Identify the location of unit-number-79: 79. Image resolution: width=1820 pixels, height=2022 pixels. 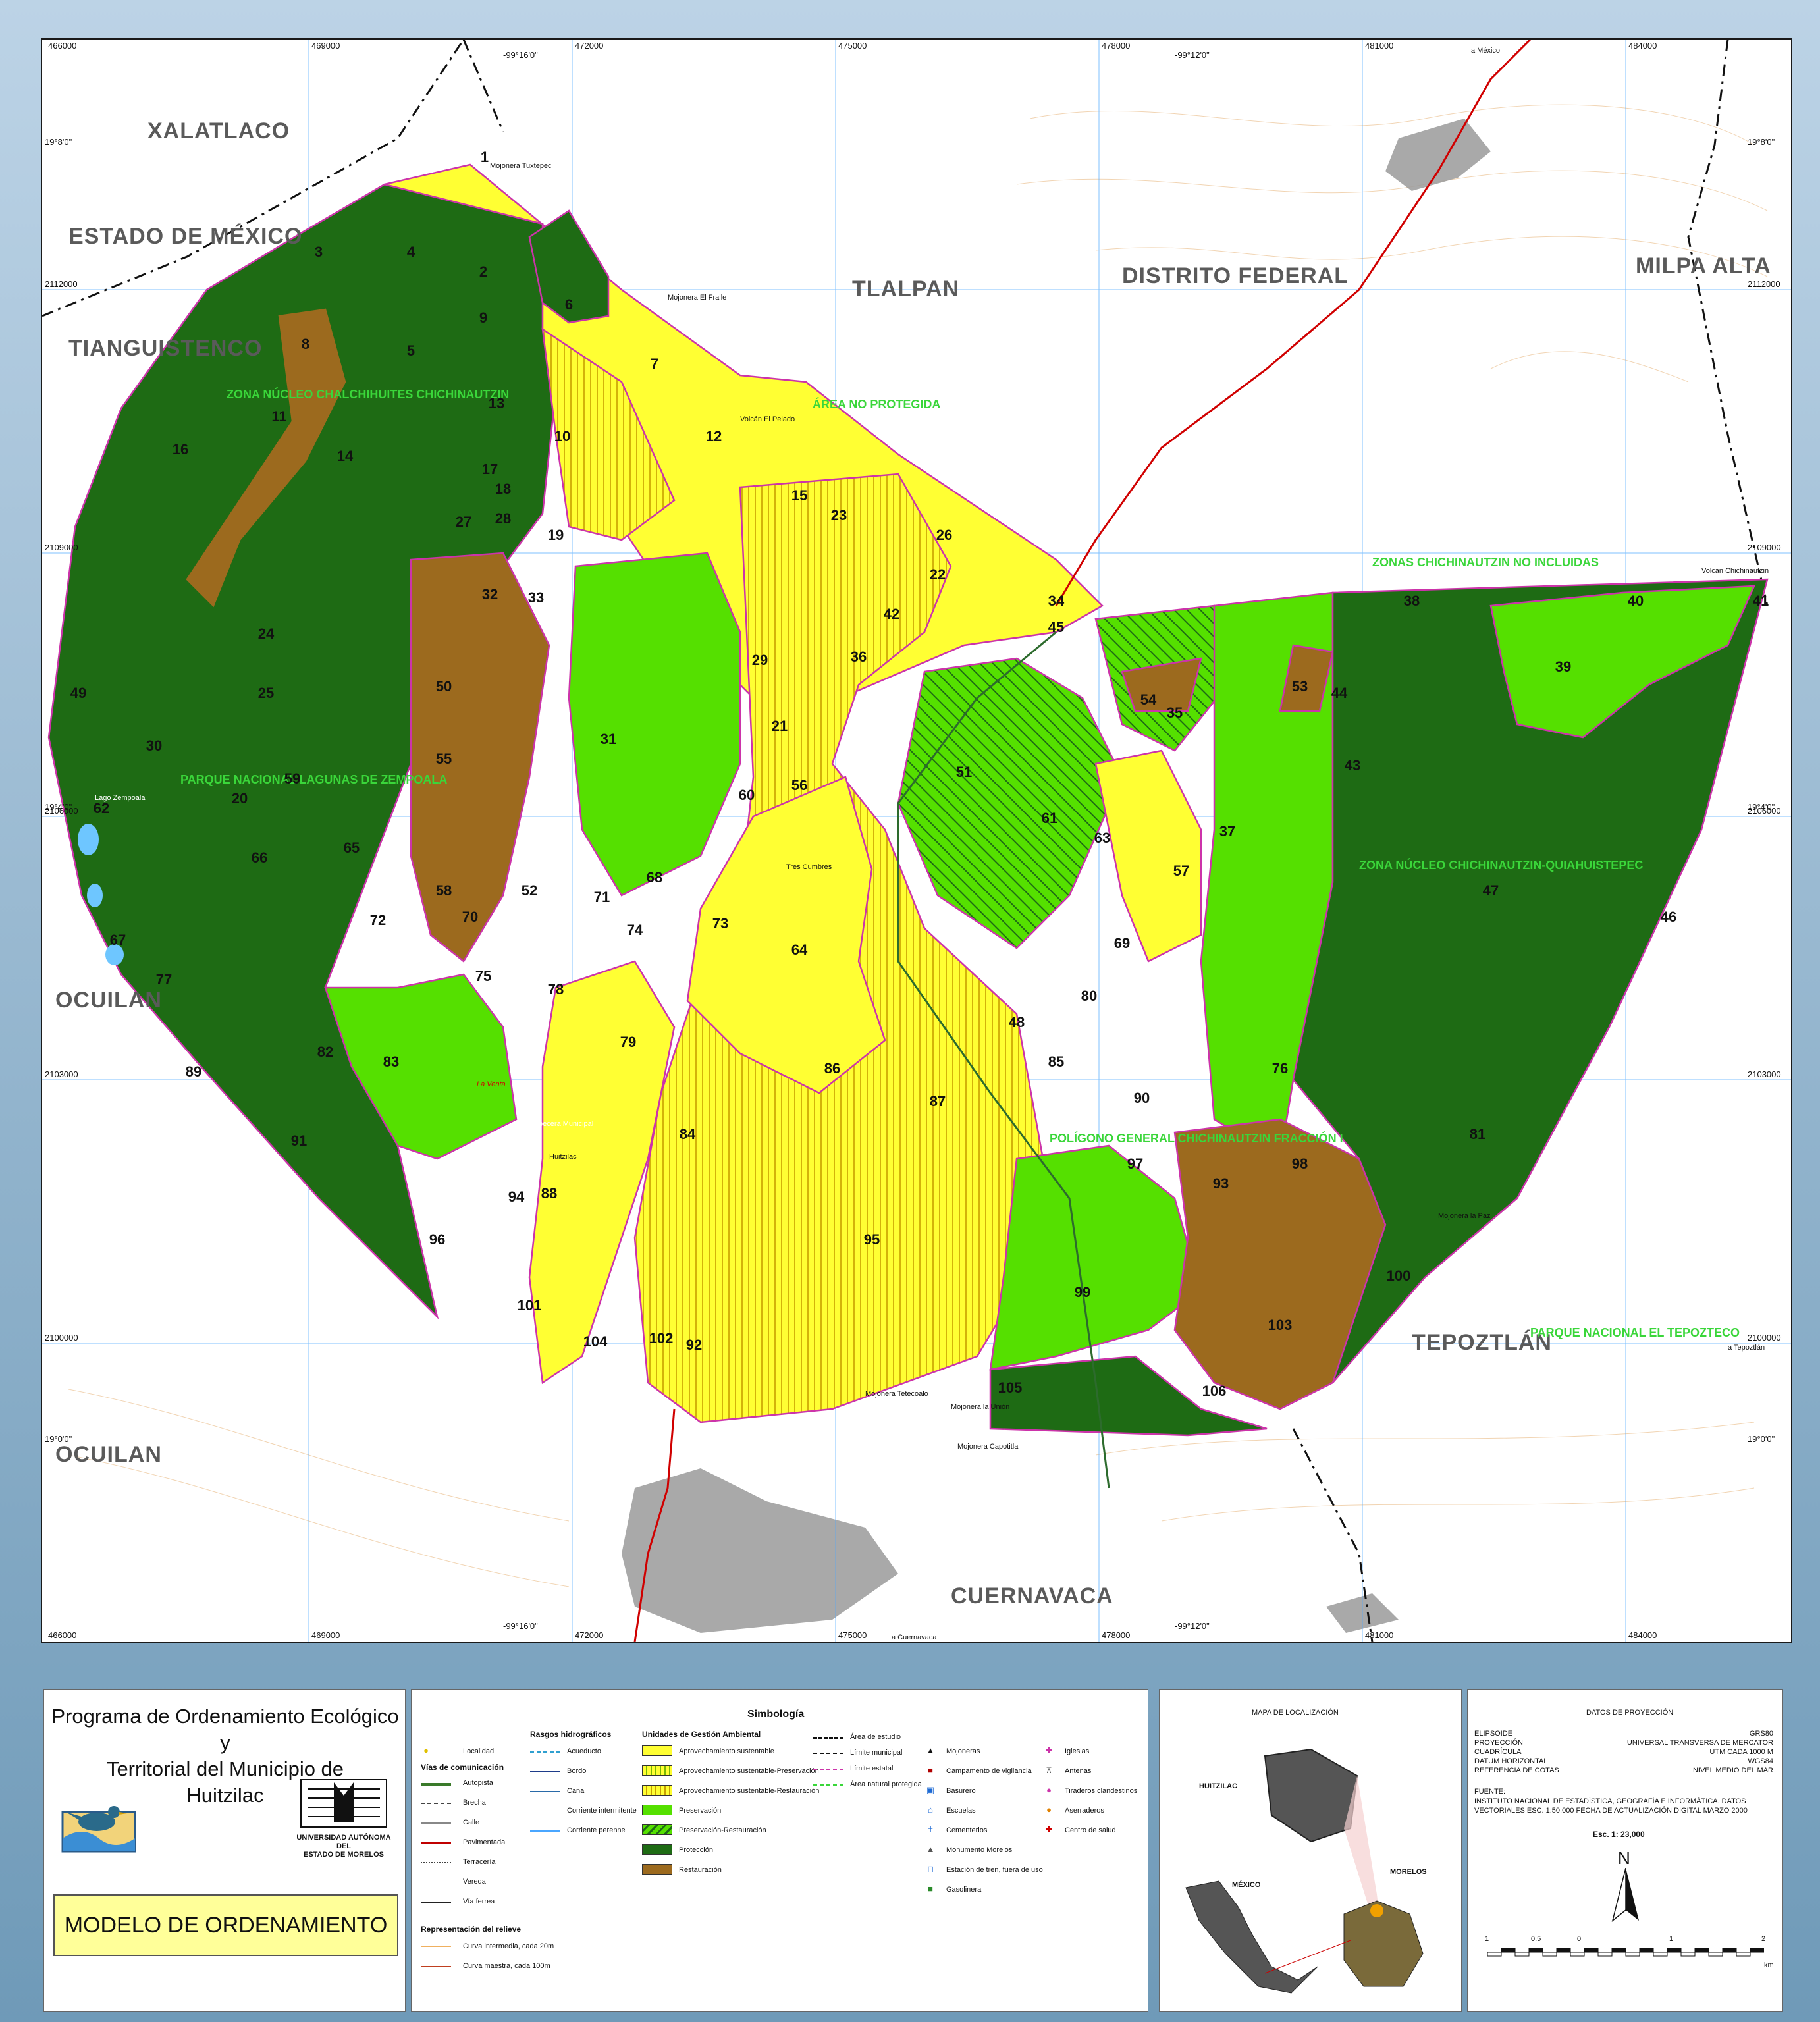
(628, 1042).